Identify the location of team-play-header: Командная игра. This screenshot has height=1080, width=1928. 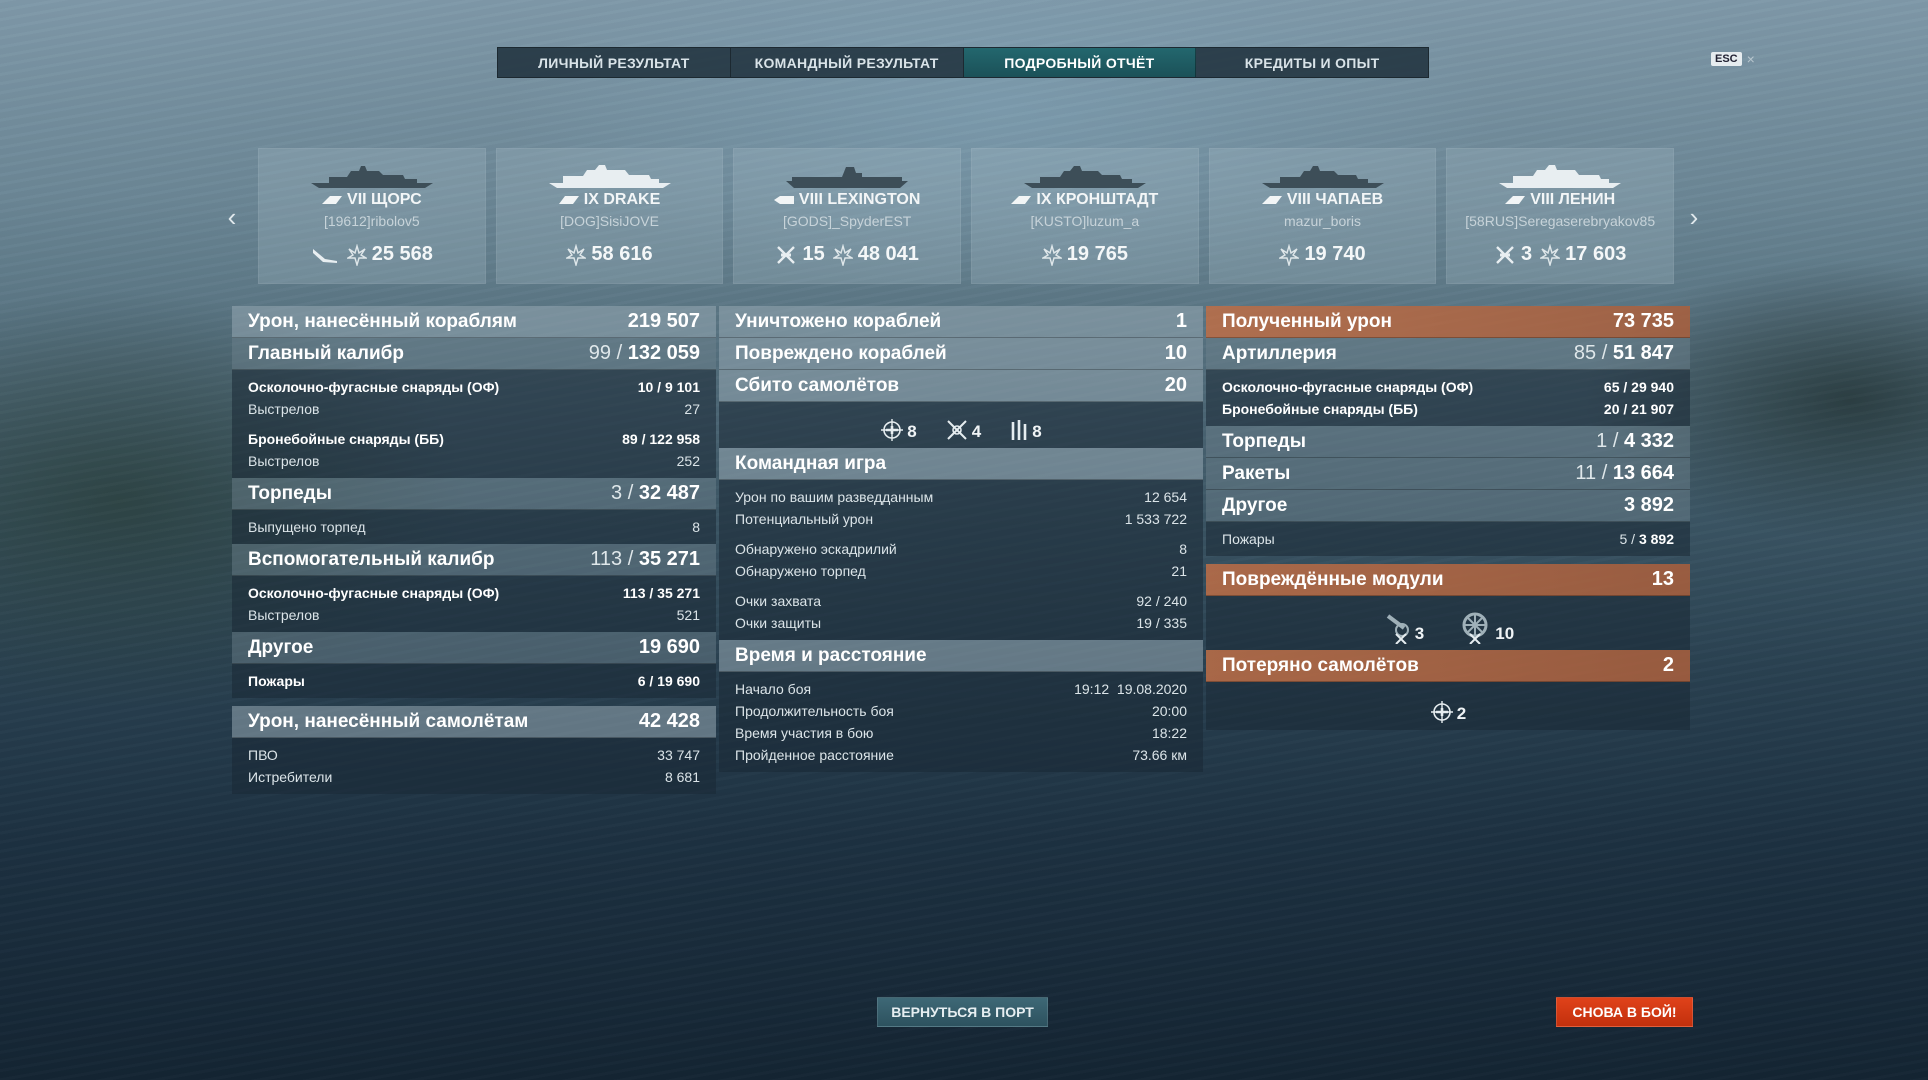
(961, 464).